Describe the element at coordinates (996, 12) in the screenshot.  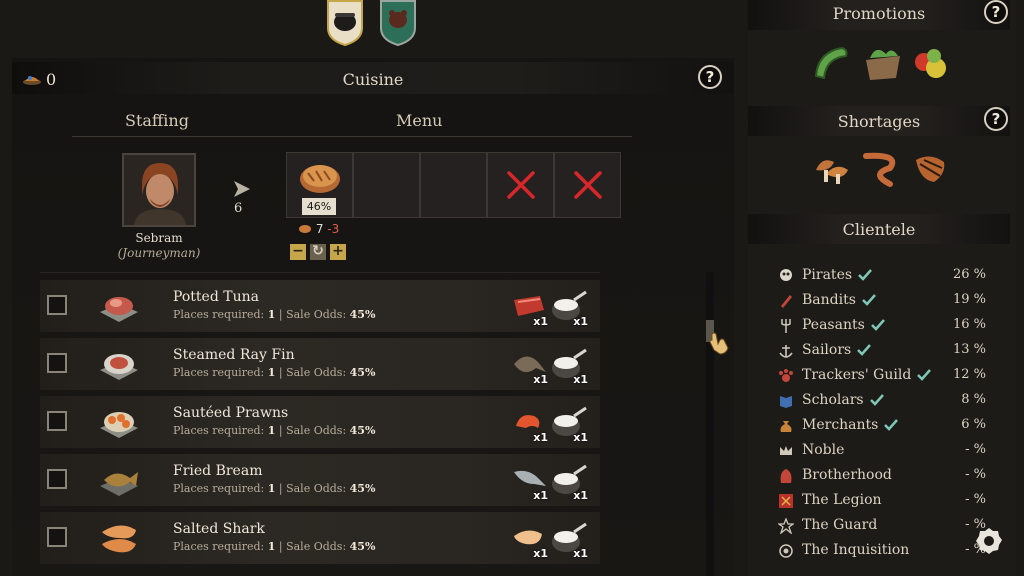
I see `promotions-help-button: ?` at that location.